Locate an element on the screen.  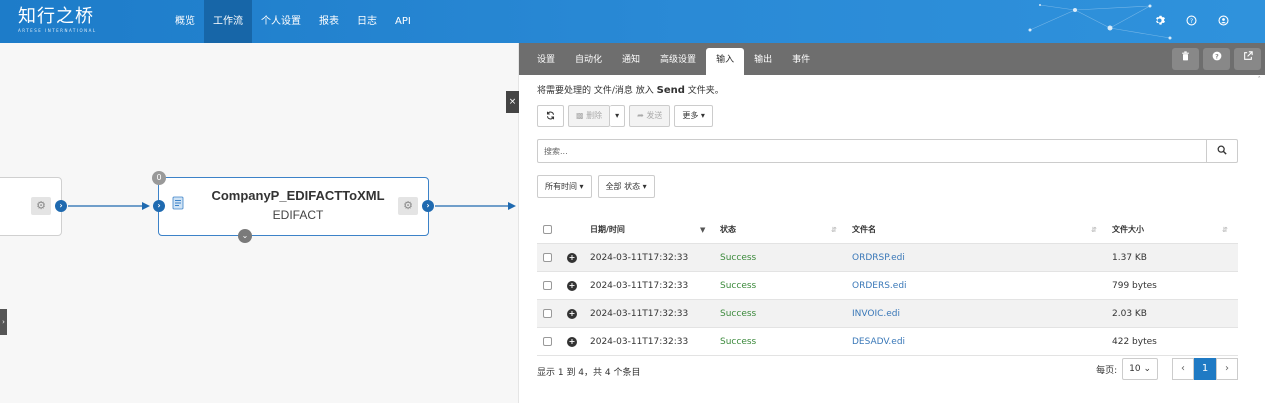
nav-item-reports: 报表 is located at coordinates (329, 21).